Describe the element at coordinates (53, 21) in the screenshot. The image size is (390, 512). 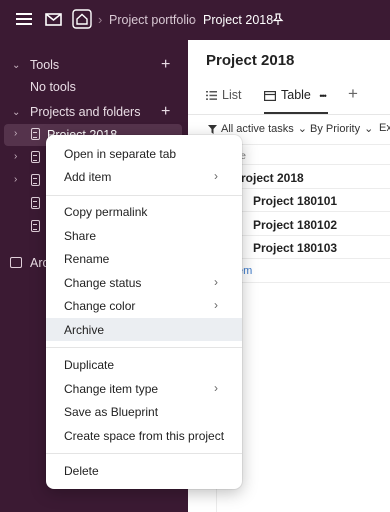
I see `mail-icon` at that location.